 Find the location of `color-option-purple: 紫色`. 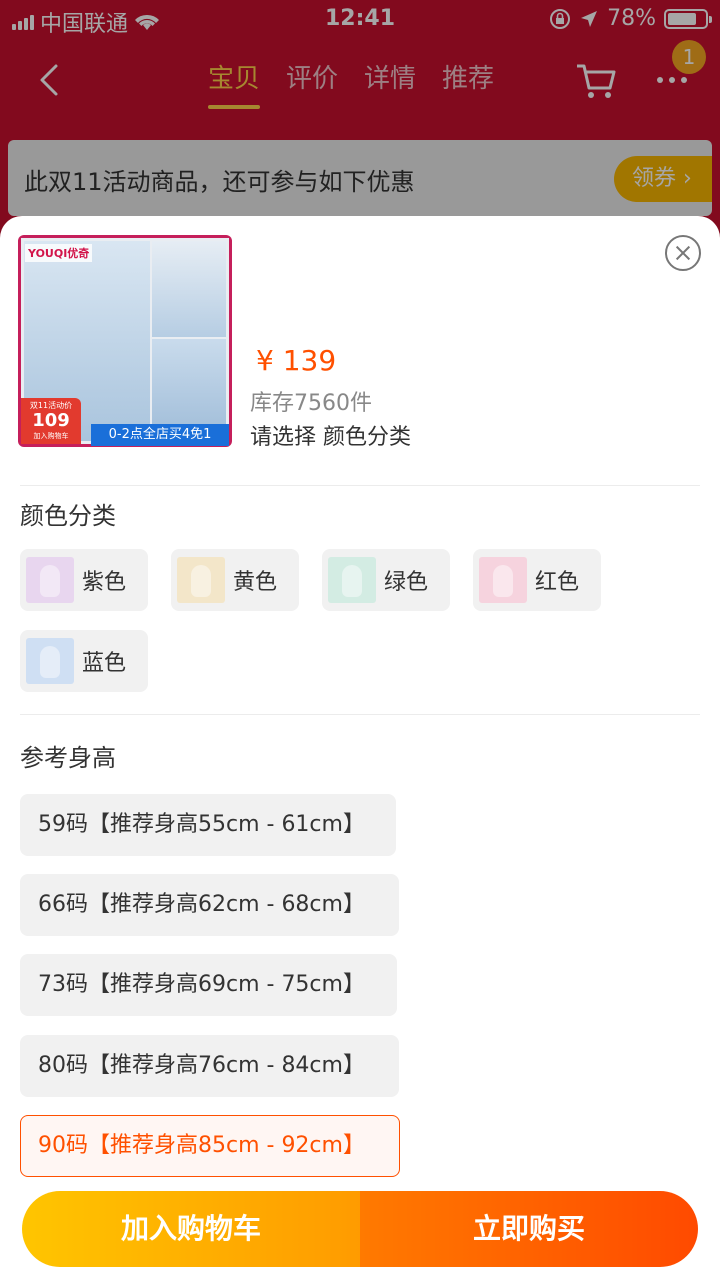

color-option-purple: 紫色 is located at coordinates (84, 580).